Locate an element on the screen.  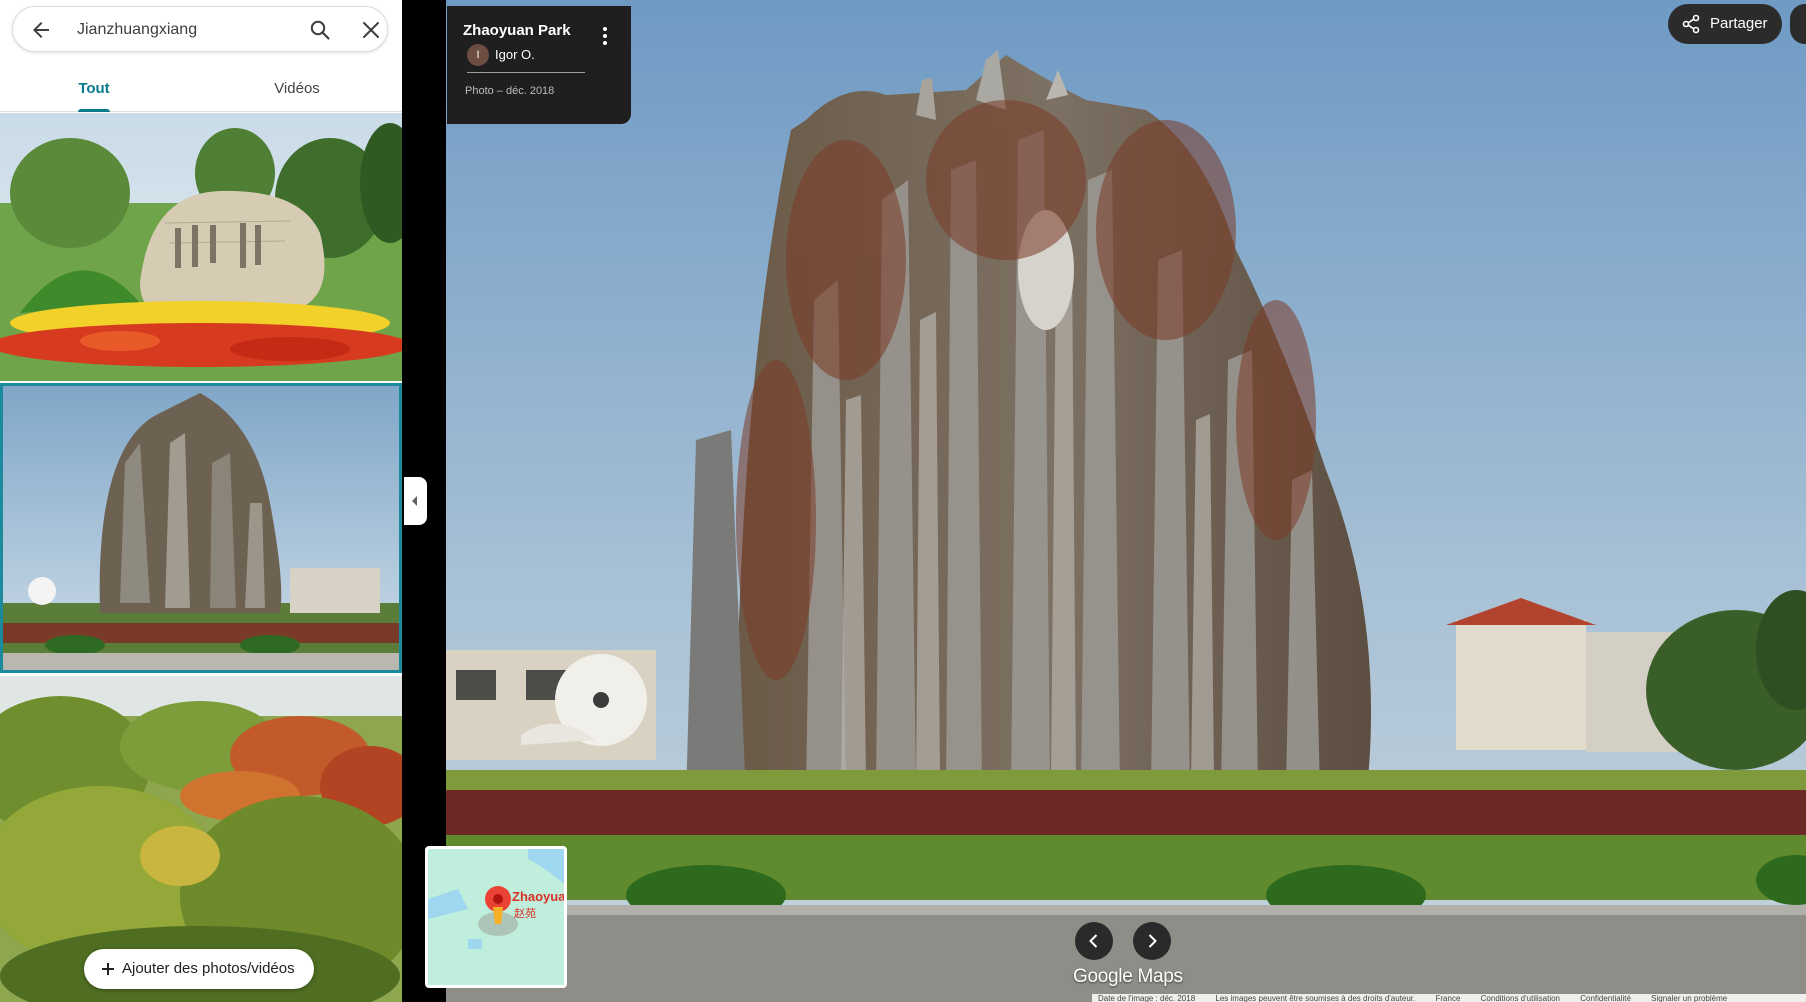
share-button: Partager is located at coordinates (1725, 24).